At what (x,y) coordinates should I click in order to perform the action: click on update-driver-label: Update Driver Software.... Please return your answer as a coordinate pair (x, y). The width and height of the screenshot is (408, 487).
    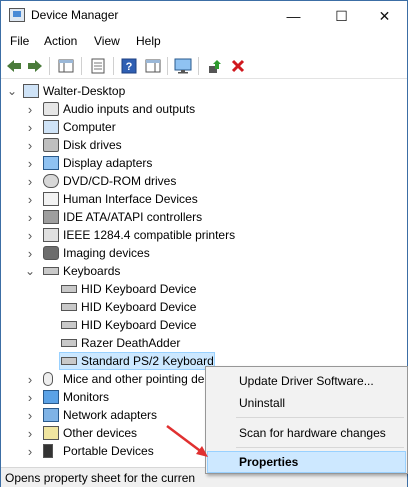
    Looking at the image, I should click on (306, 381).